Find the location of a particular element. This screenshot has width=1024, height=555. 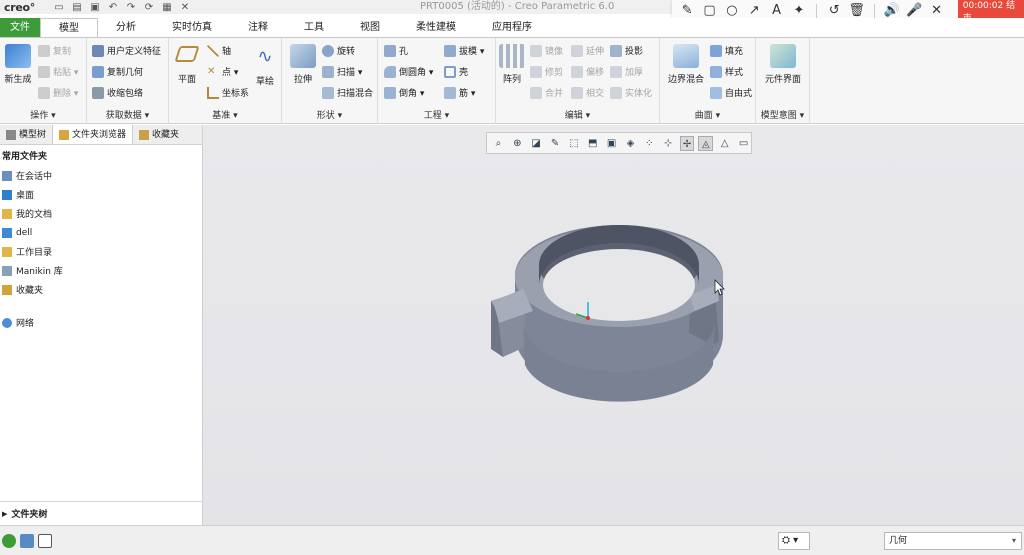

thicken-icon is located at coordinates (616, 71).